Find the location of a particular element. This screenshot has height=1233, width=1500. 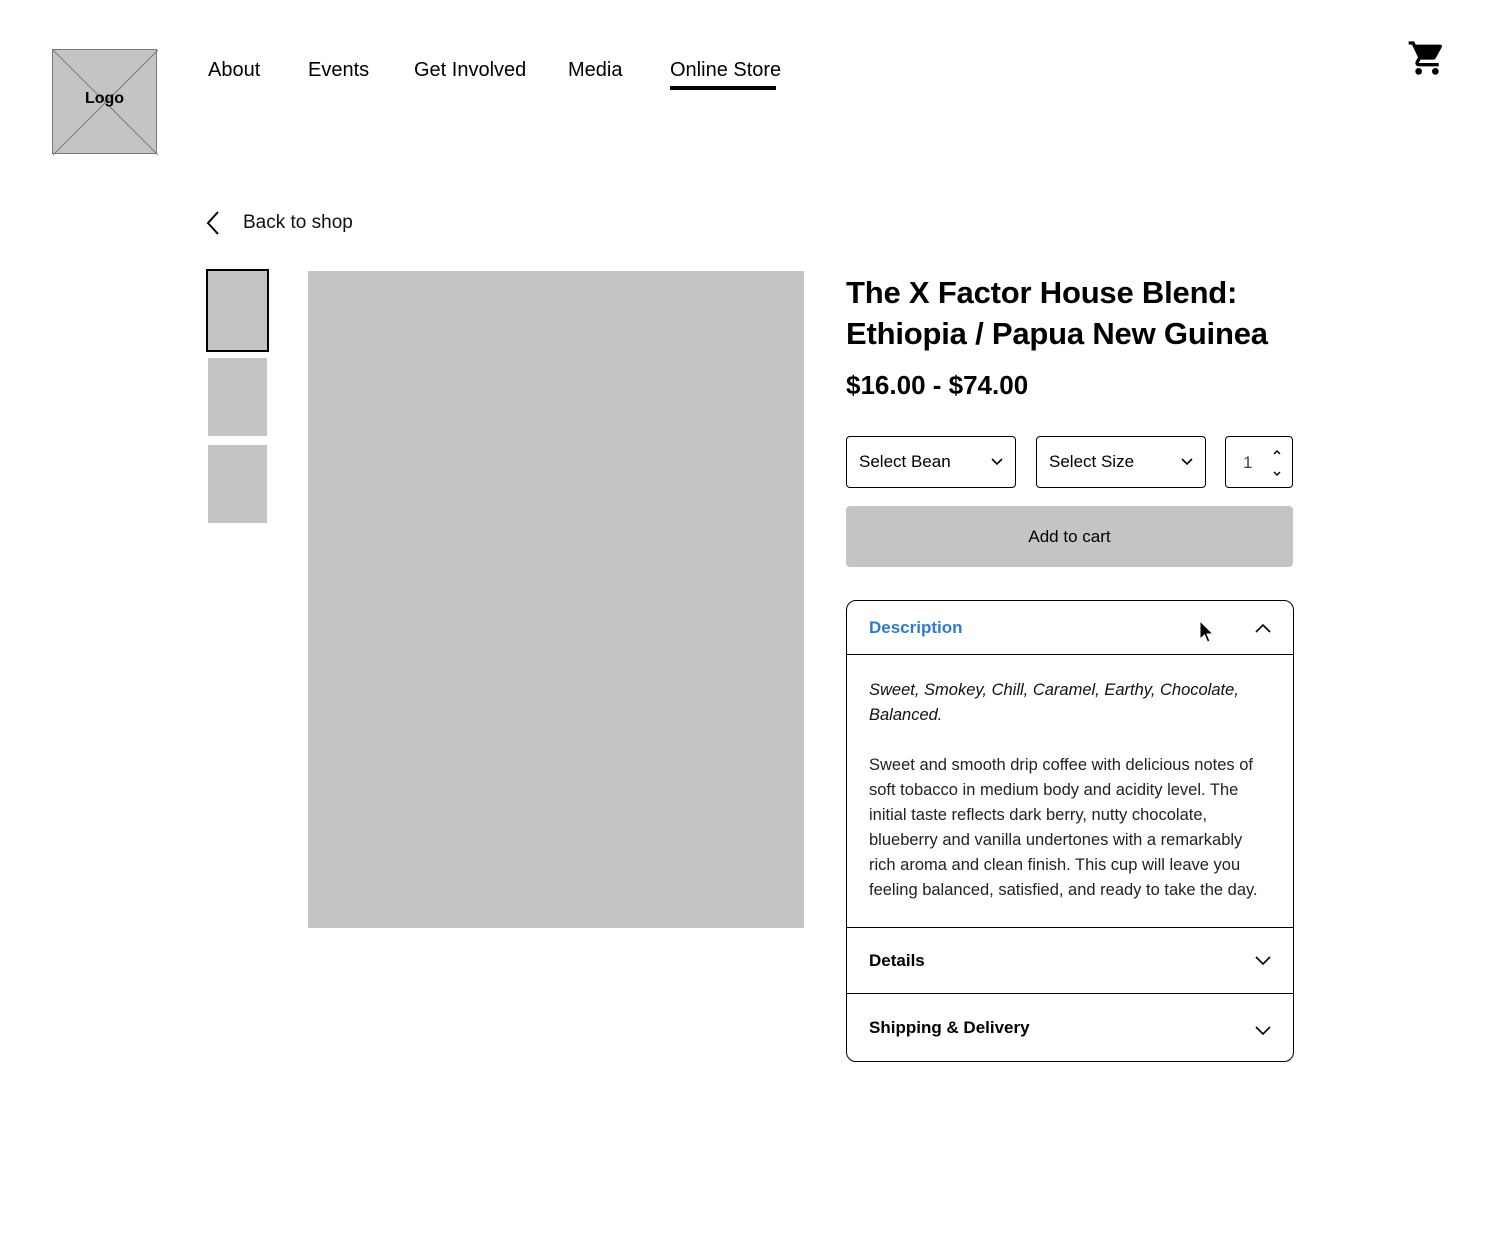

description-label: Description is located at coordinates (916, 627).